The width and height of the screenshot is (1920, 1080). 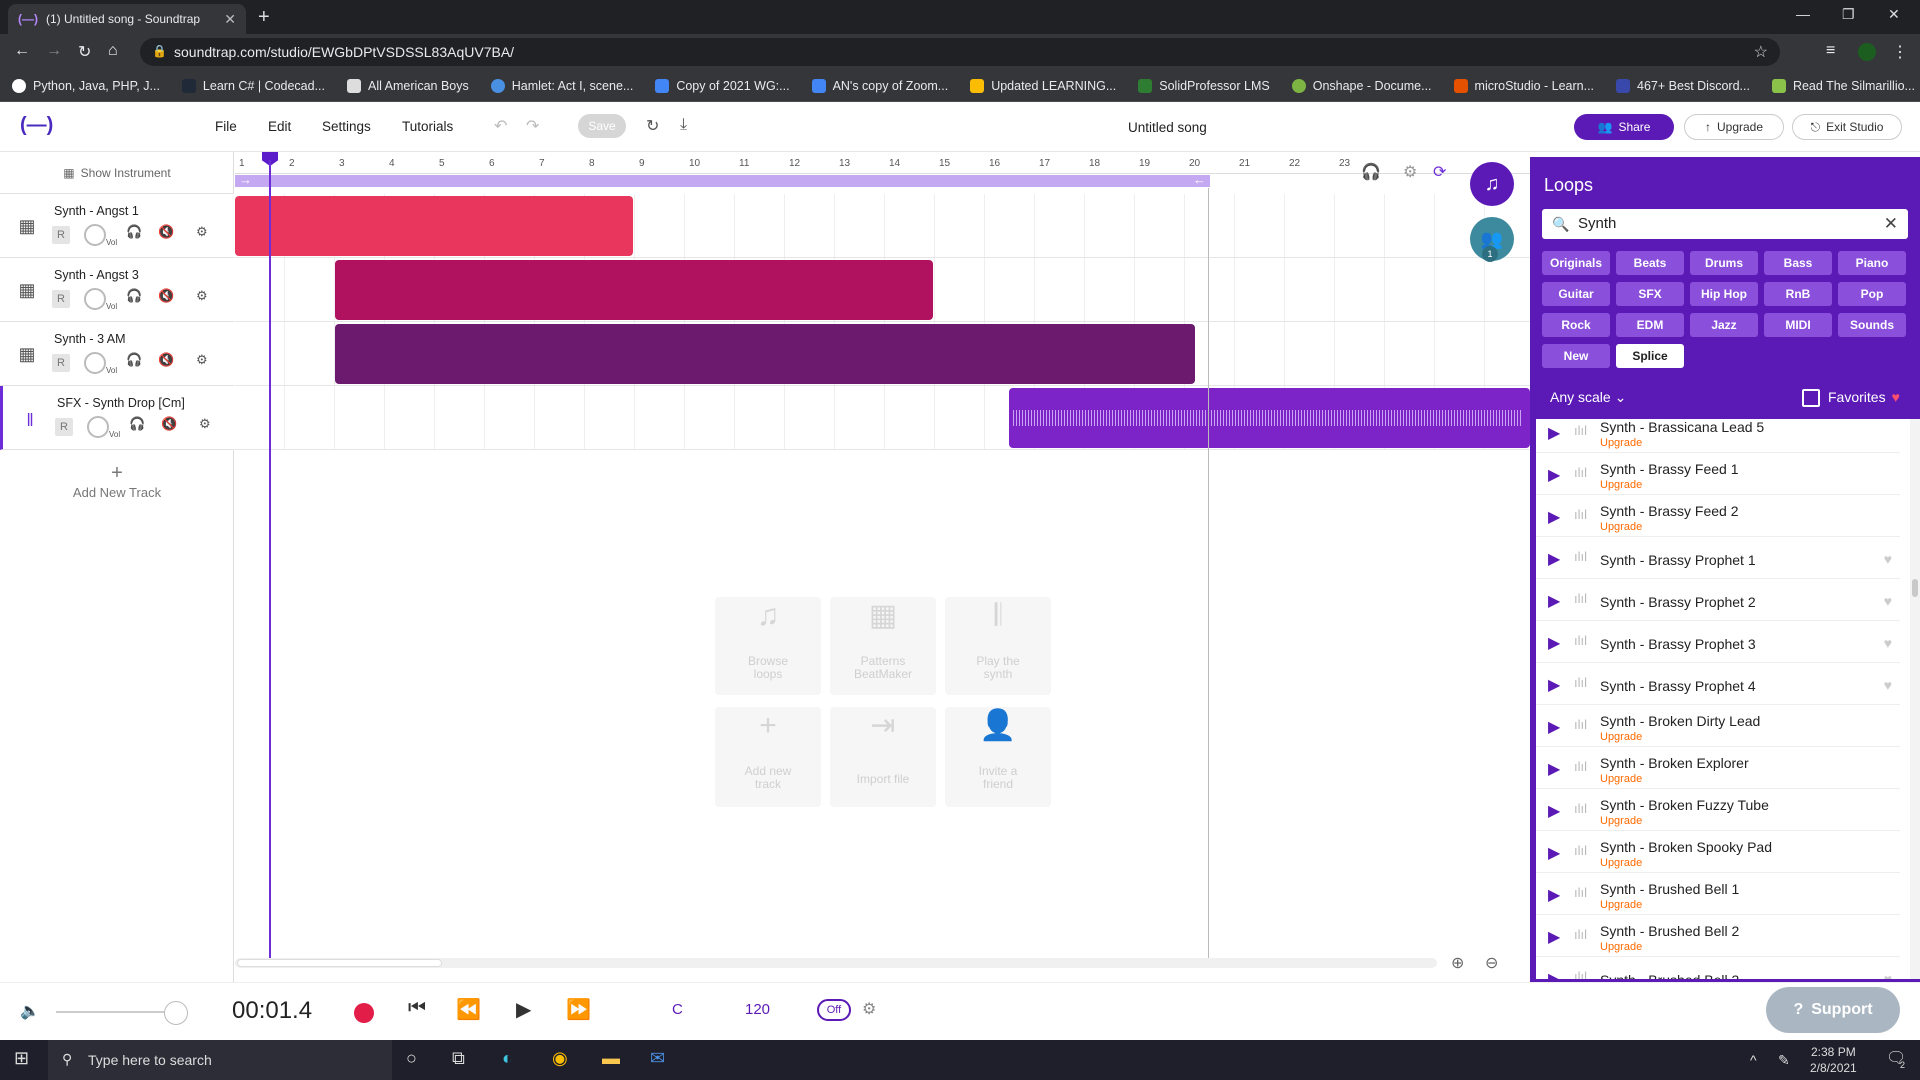 What do you see at coordinates (1872, 325) in the screenshot?
I see `filter-chip-sounds: Sounds` at bounding box center [1872, 325].